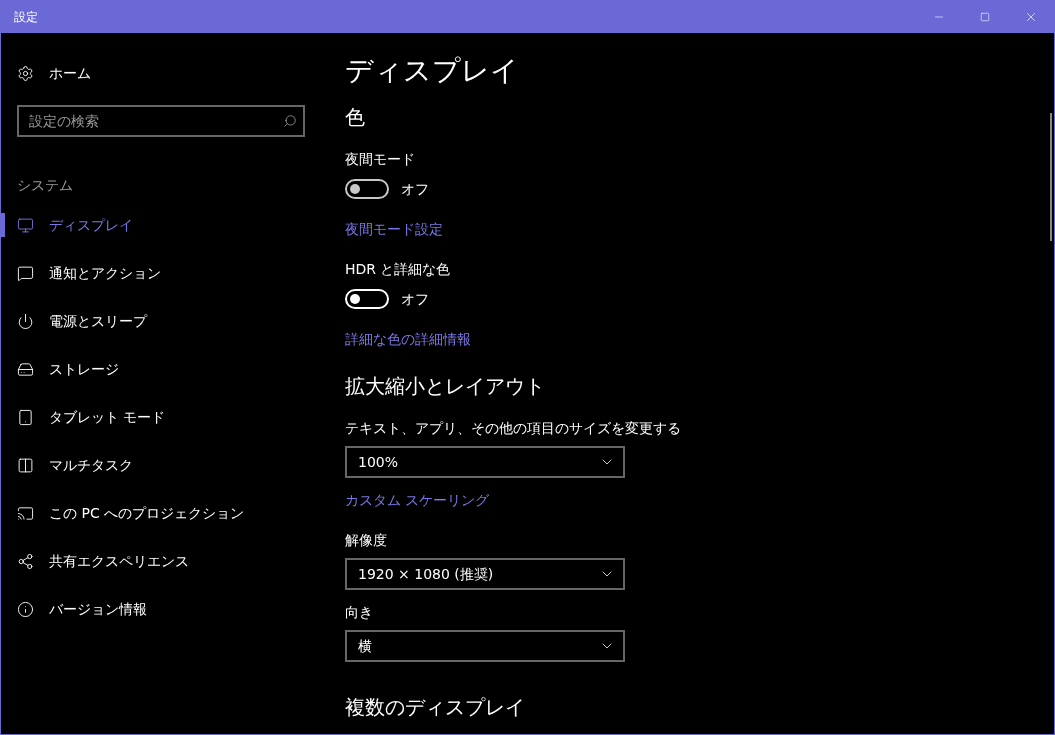 The image size is (1055, 735). I want to click on settings-link: 夜間モード設定, so click(394, 229).